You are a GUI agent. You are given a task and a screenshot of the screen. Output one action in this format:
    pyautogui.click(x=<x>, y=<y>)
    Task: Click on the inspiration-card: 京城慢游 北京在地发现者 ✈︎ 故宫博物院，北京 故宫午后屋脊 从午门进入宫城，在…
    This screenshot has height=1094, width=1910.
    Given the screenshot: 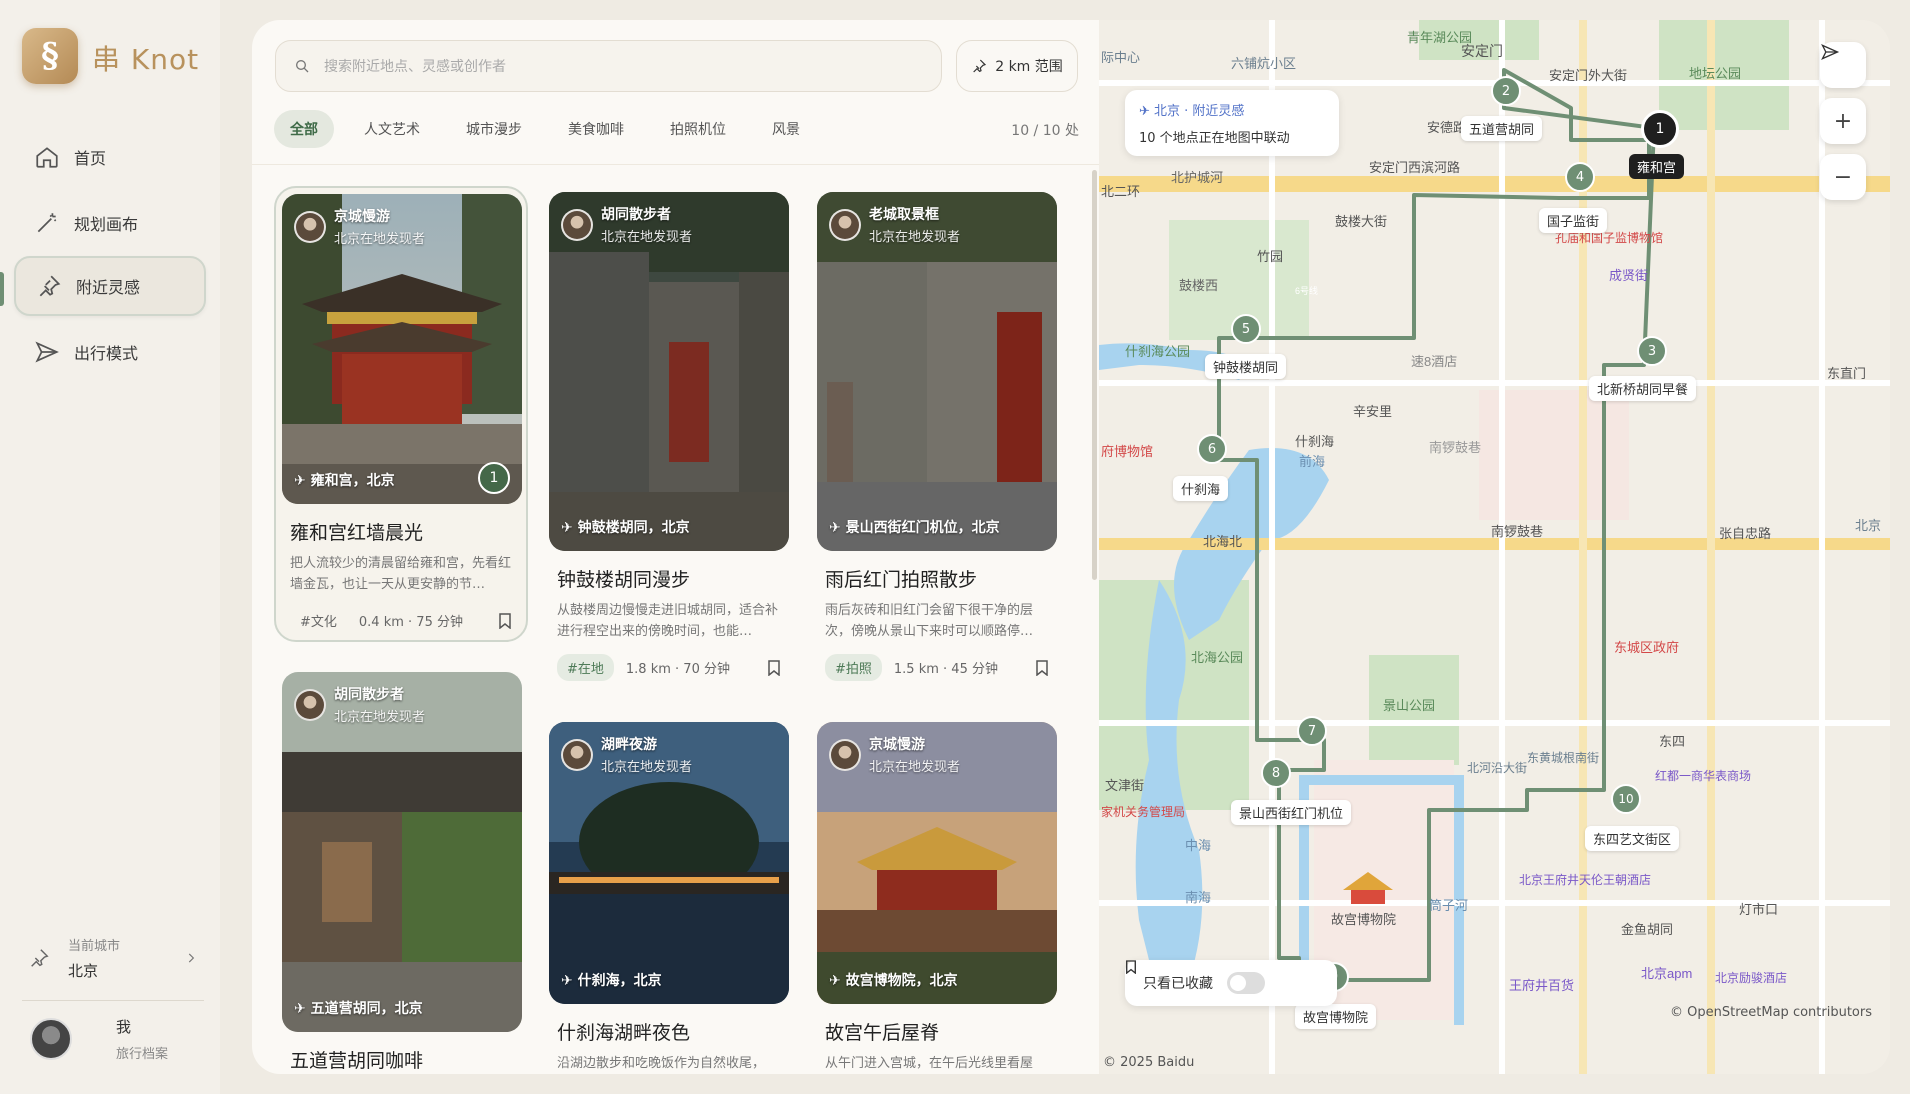 What is the action you would take?
    pyautogui.click(x=937, y=898)
    